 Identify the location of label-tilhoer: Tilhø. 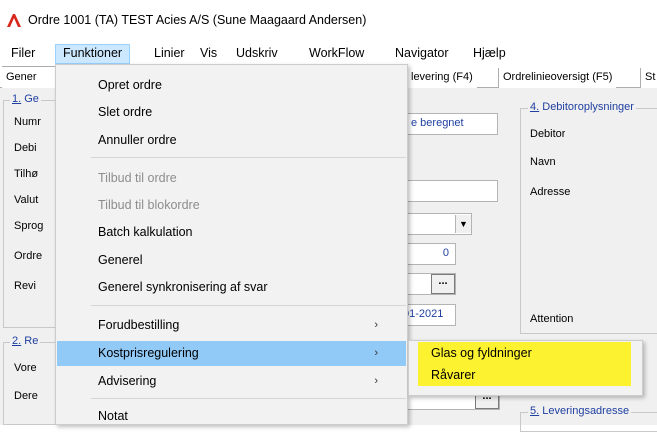
(26, 174).